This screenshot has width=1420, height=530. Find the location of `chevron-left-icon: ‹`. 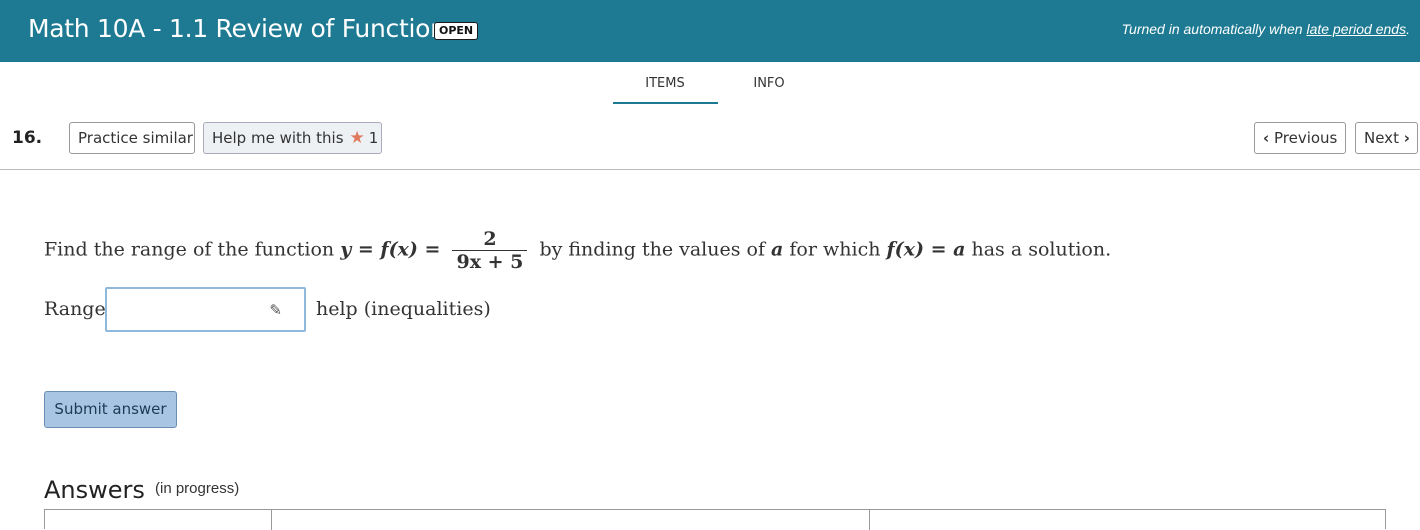

chevron-left-icon: ‹ is located at coordinates (1266, 138).